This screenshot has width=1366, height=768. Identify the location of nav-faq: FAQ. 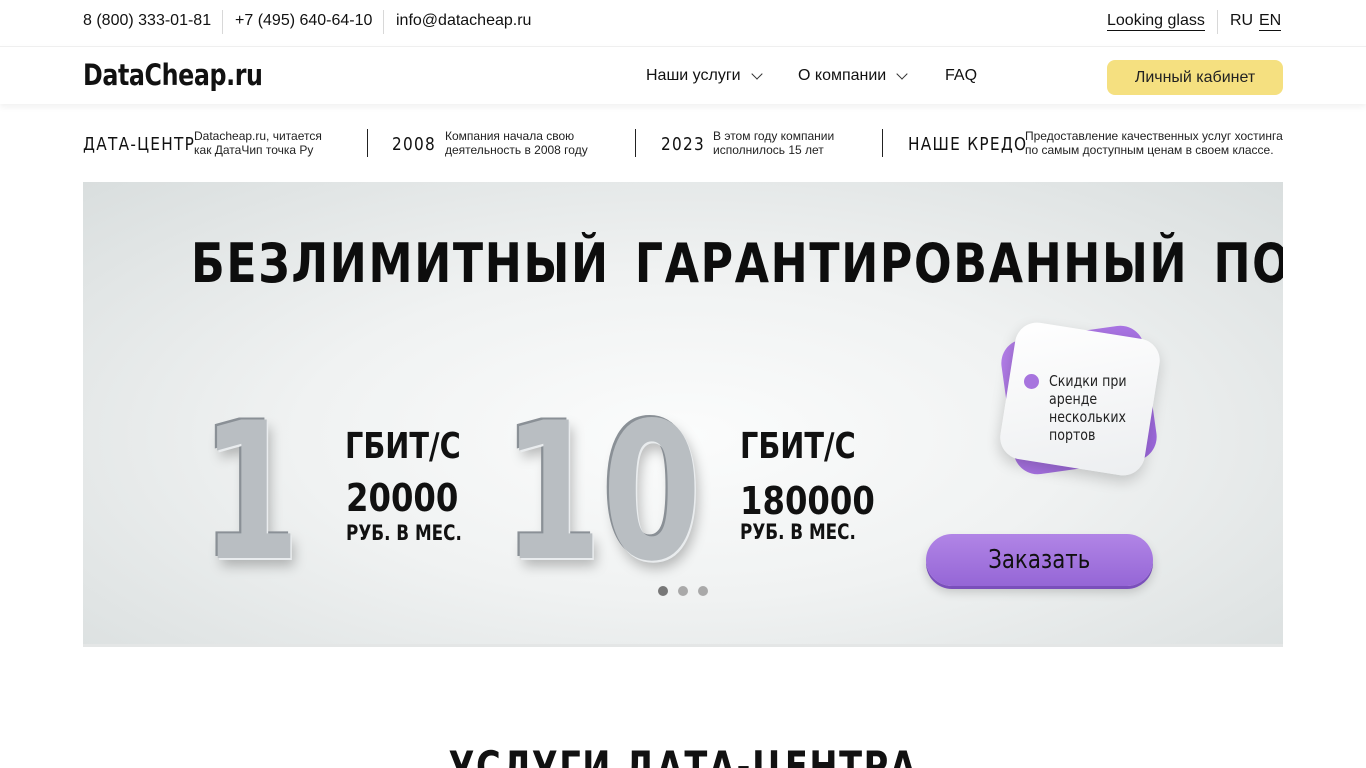
(961, 76).